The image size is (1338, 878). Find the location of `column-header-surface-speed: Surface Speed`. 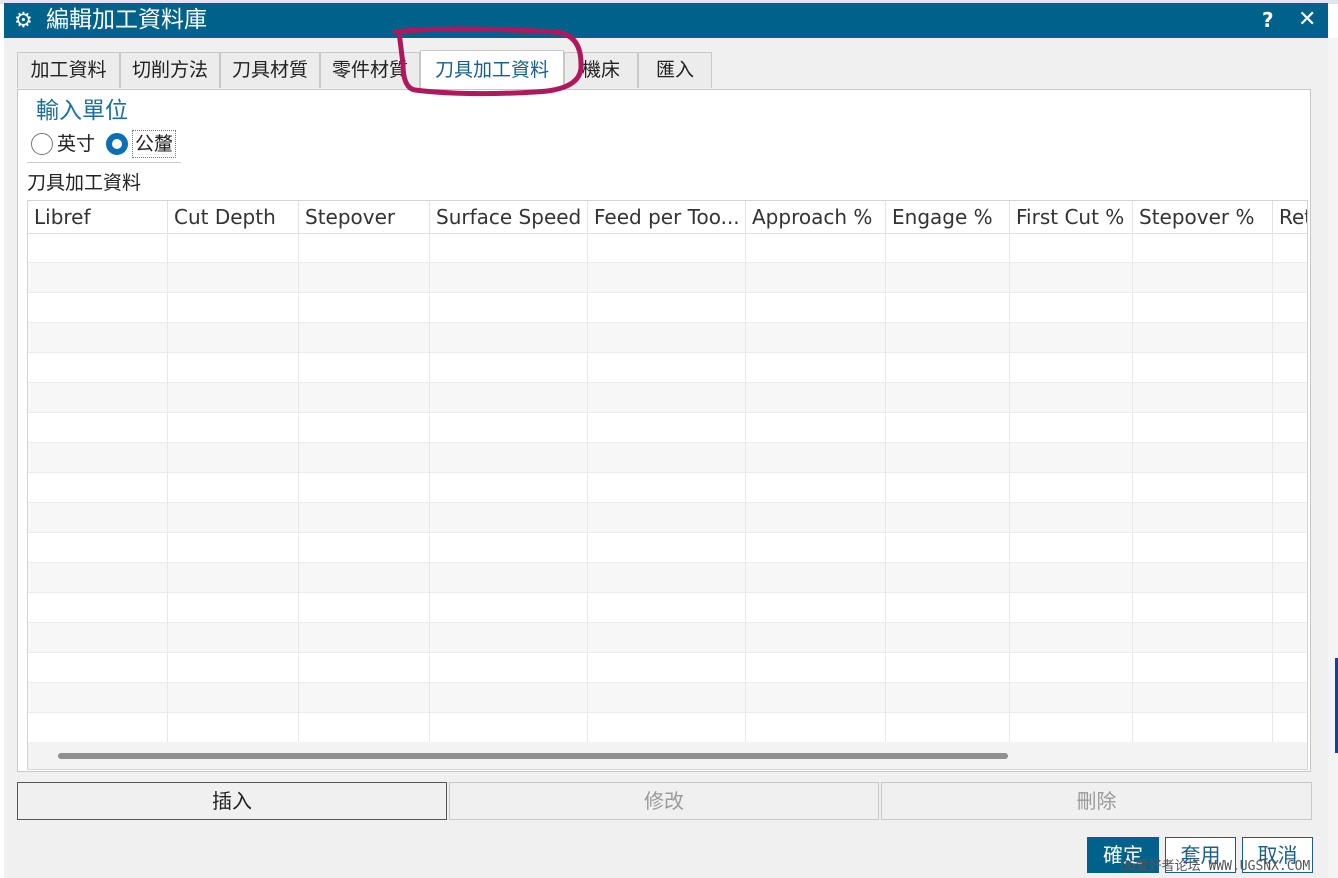

column-header-surface-speed: Surface Speed is located at coordinates (509, 217).